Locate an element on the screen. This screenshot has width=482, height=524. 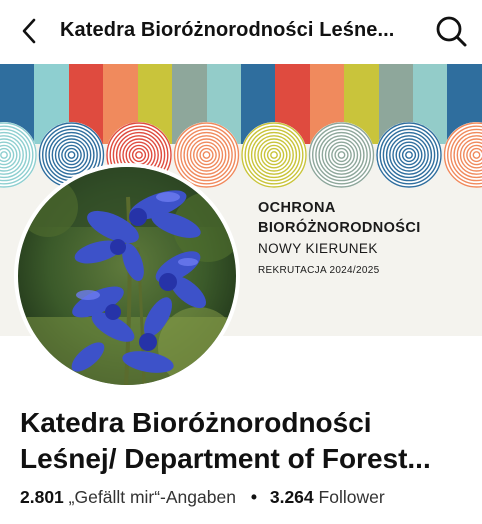
chevron-left-icon is located at coordinates (29, 31).